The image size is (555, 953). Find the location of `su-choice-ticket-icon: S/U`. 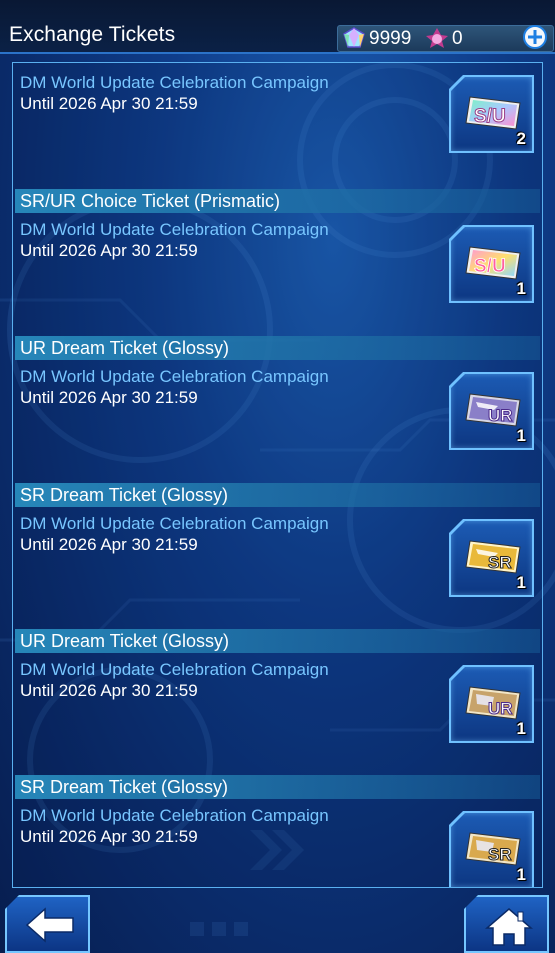

su-choice-ticket-icon: S/U is located at coordinates (493, 263).